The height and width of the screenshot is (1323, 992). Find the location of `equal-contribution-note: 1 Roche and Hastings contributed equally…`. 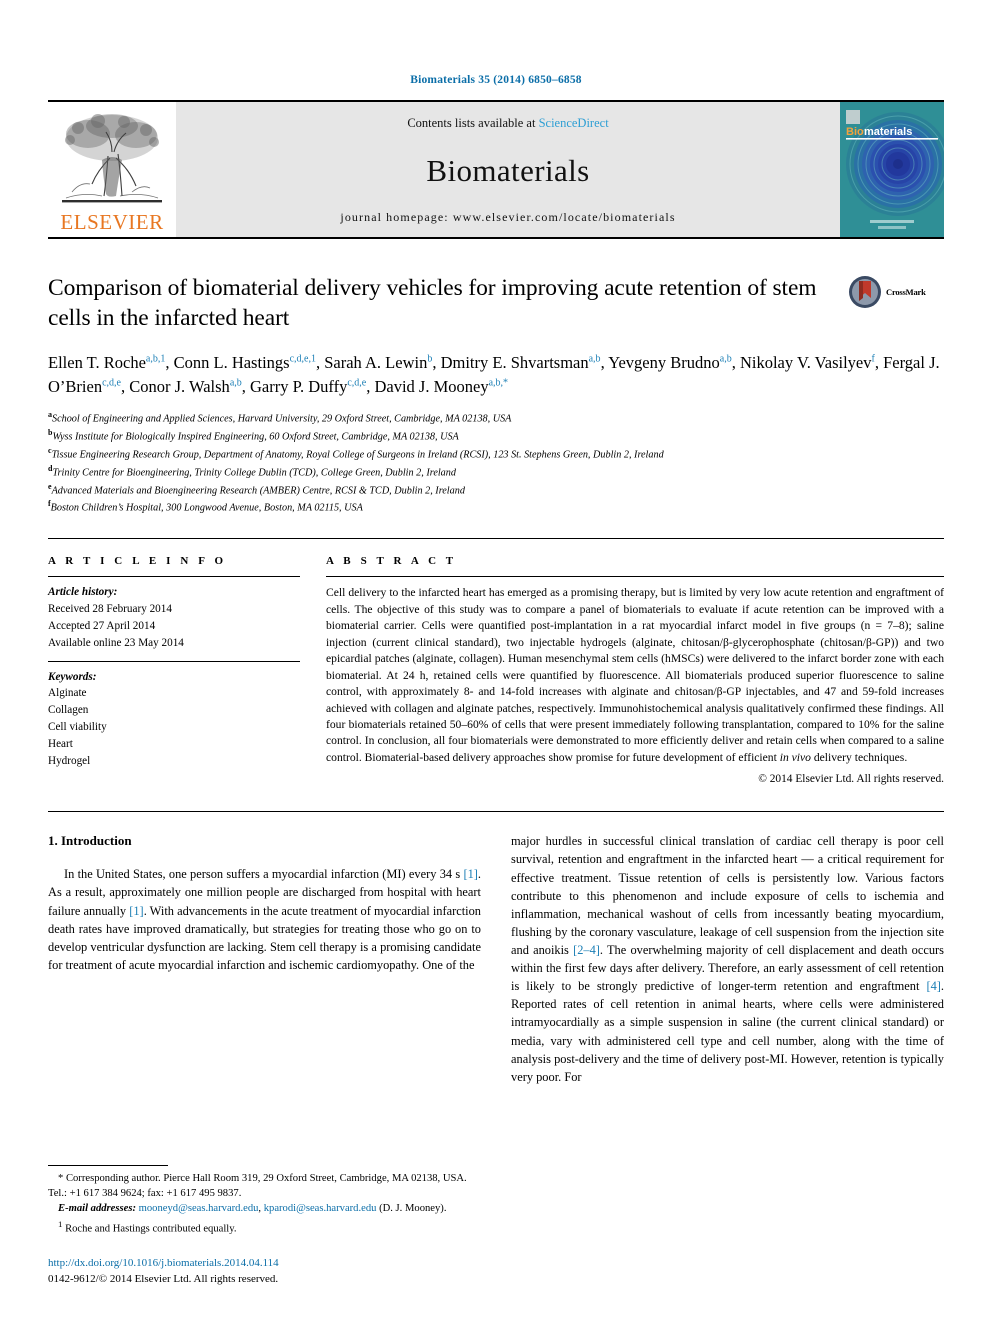

equal-contribution-note: 1 Roche and Hastings contributed equally… is located at coordinates (264, 1226).